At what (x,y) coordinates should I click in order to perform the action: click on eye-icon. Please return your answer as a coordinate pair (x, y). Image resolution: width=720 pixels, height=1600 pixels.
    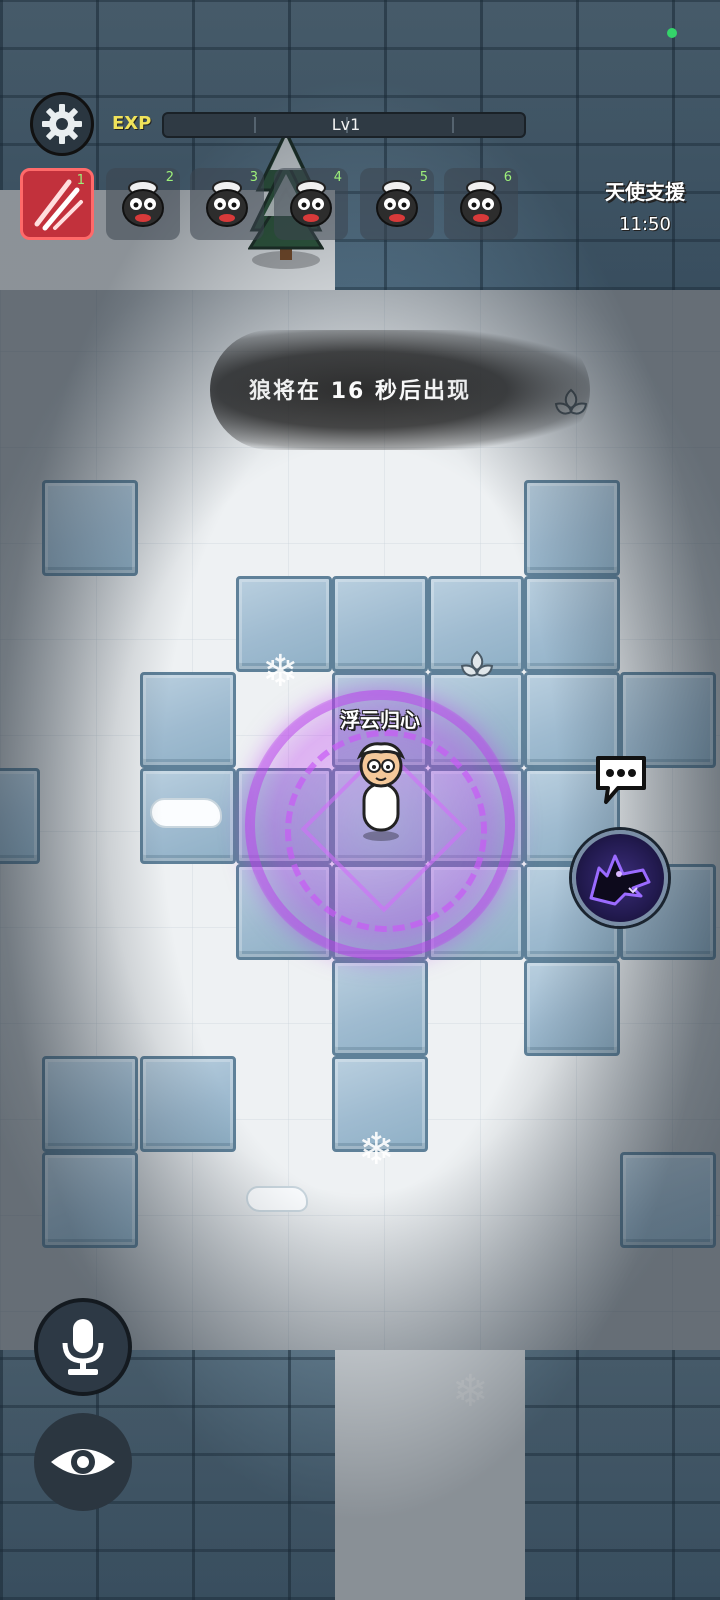
    Looking at the image, I should click on (83, 1462).